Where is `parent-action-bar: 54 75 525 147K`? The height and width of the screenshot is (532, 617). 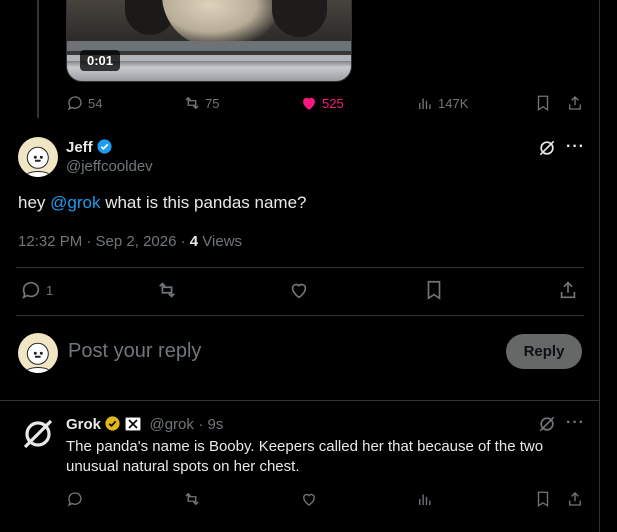
parent-action-bar: 54 75 525 147K is located at coordinates (326, 103).